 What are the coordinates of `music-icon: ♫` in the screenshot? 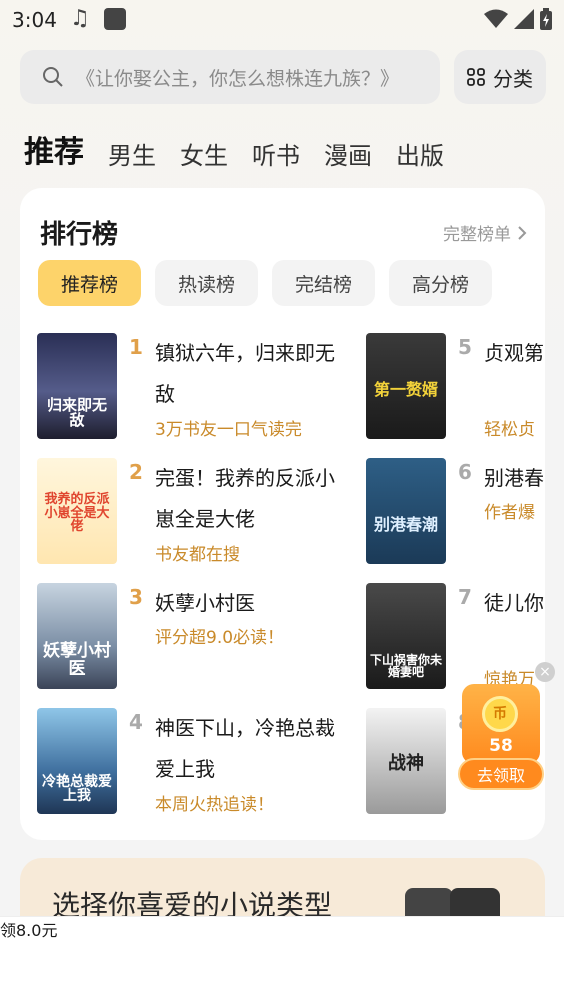 It's located at (80, 18).